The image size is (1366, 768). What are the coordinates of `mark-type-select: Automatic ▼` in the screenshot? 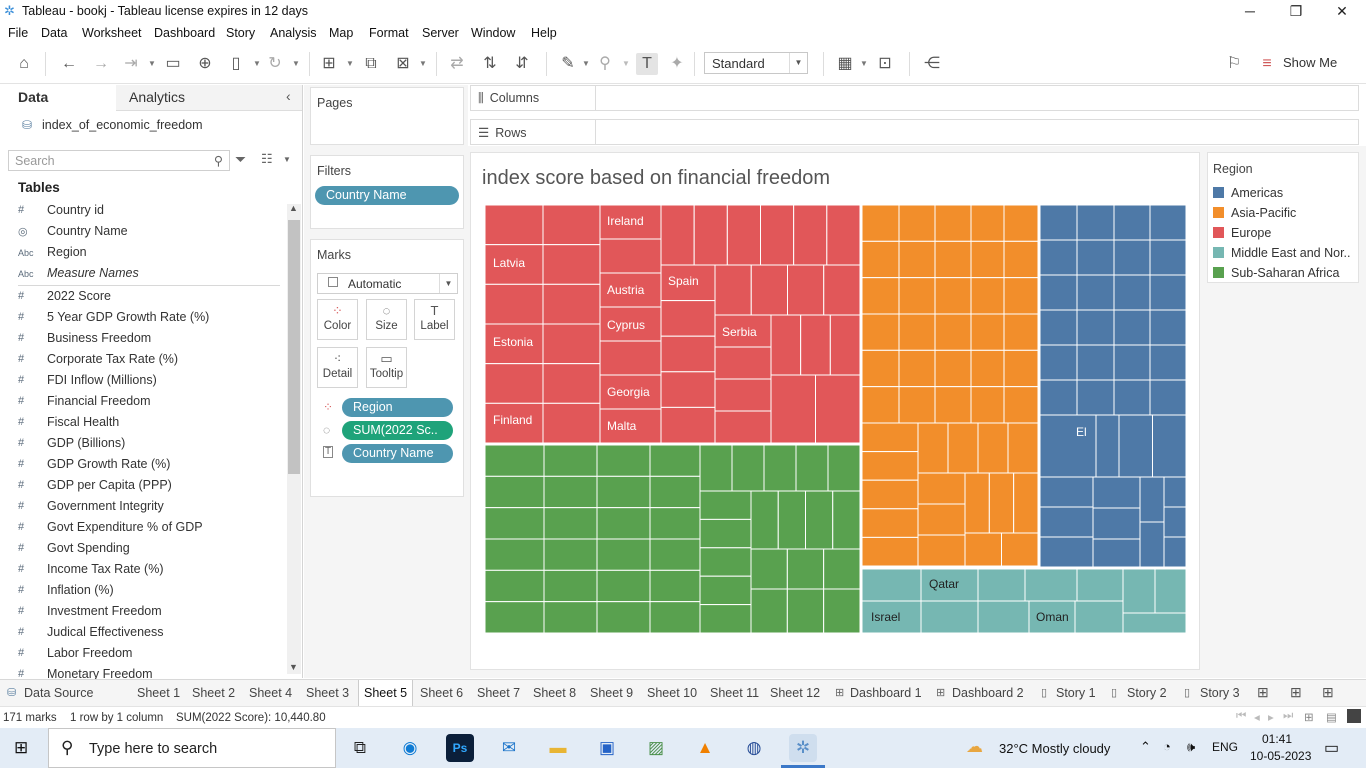 It's located at (387, 283).